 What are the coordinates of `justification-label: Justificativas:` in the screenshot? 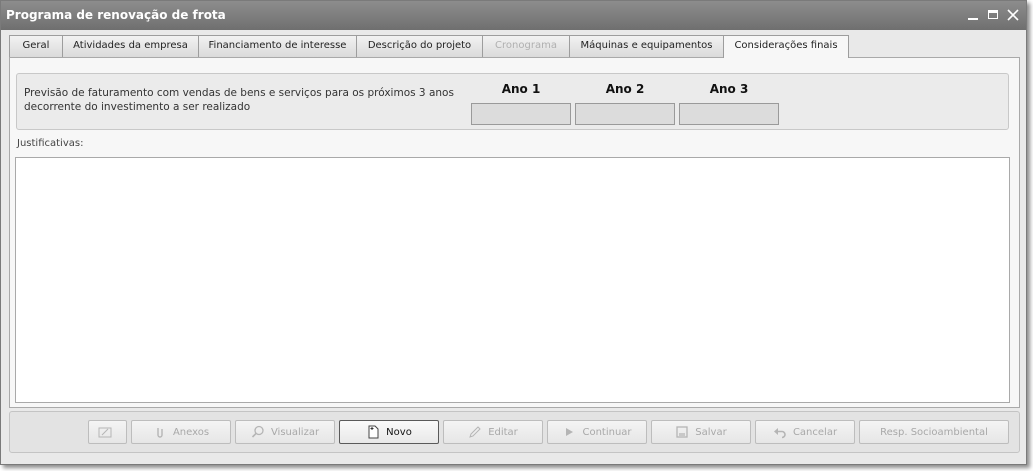 It's located at (50, 143).